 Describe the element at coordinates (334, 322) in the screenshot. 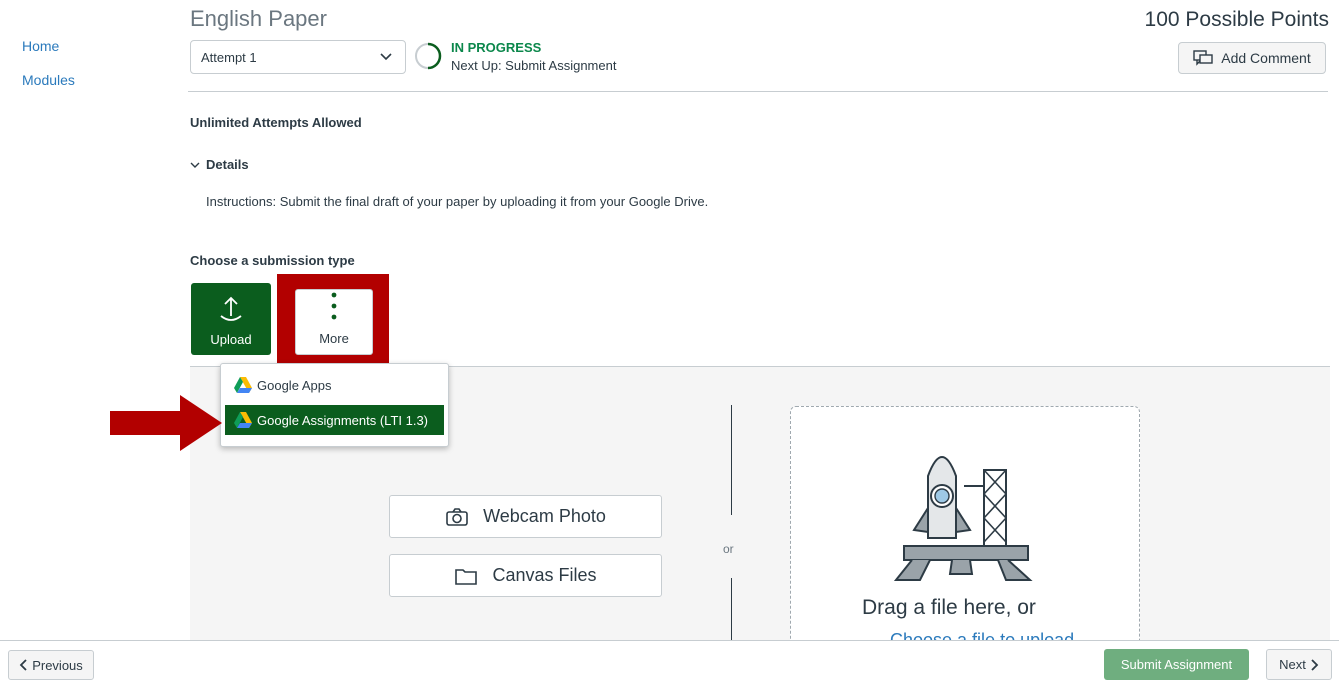

I see `more-submission-button: More` at that location.